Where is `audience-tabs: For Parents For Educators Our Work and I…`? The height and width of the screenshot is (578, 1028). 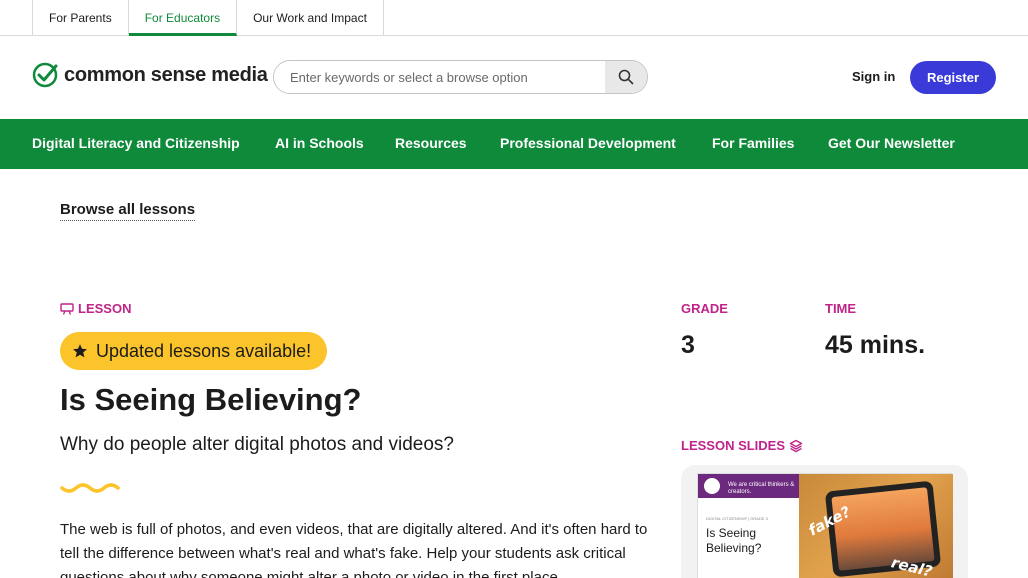
audience-tabs: For Parents For Educators Our Work and I… is located at coordinates (208, 18).